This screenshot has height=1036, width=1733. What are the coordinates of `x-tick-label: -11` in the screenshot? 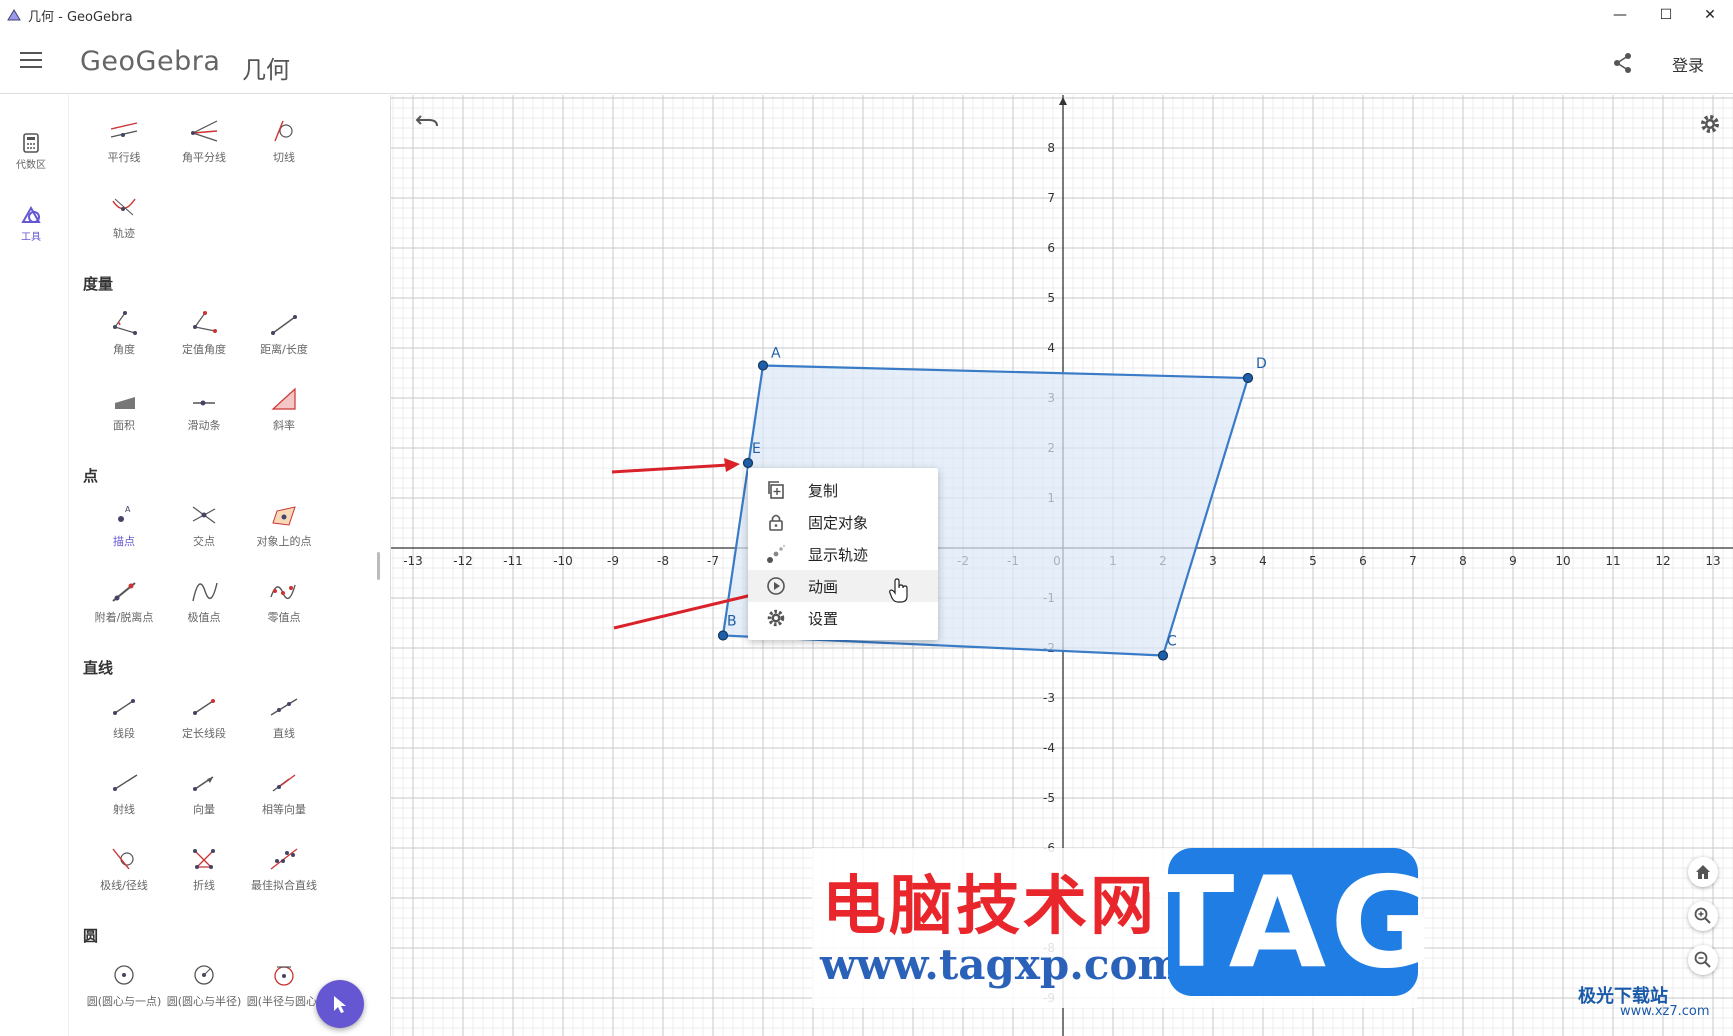 It's located at (513, 561).